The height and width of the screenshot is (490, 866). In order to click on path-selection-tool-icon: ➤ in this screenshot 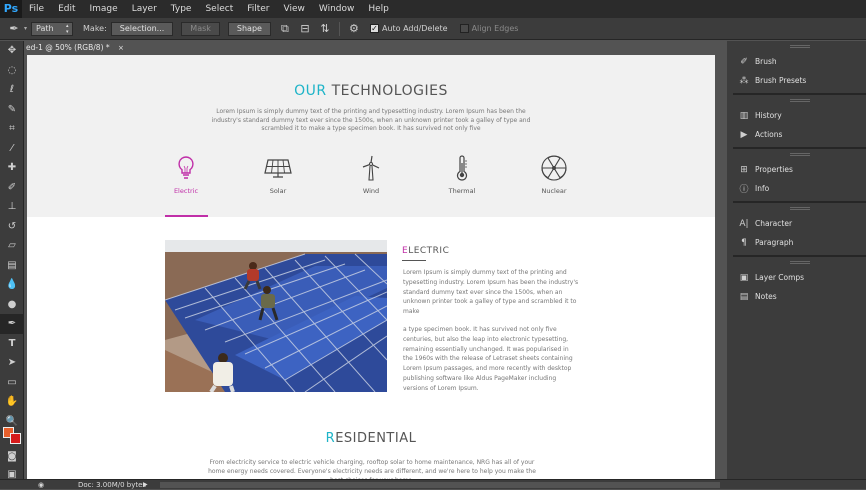, I will do `click(12, 363)`.